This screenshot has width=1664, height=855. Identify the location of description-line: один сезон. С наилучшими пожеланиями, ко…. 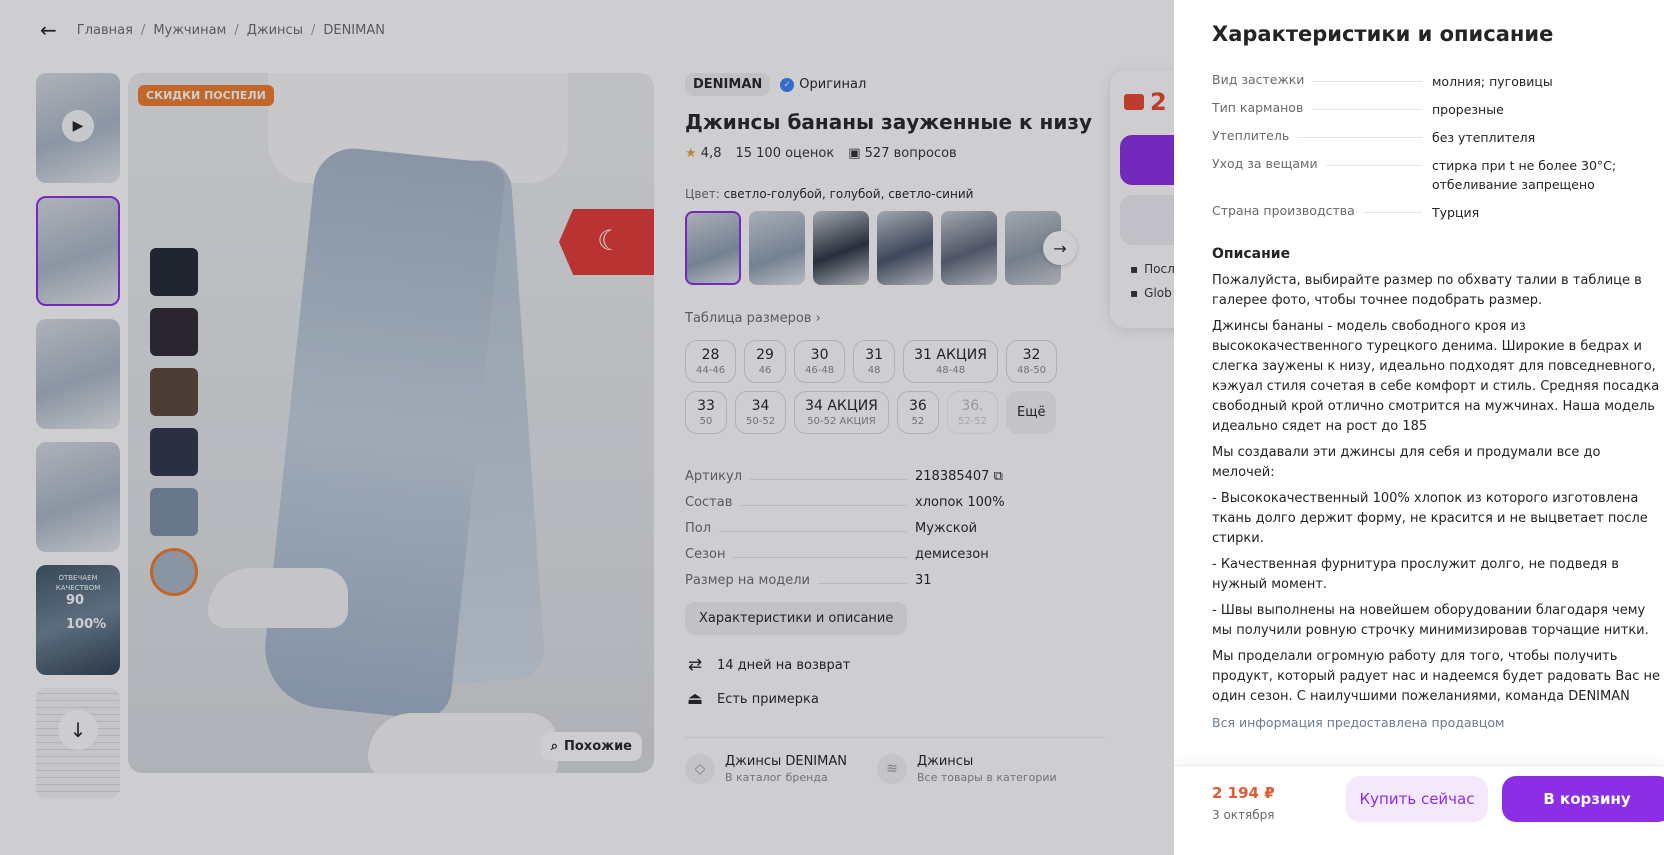
(1421, 696).